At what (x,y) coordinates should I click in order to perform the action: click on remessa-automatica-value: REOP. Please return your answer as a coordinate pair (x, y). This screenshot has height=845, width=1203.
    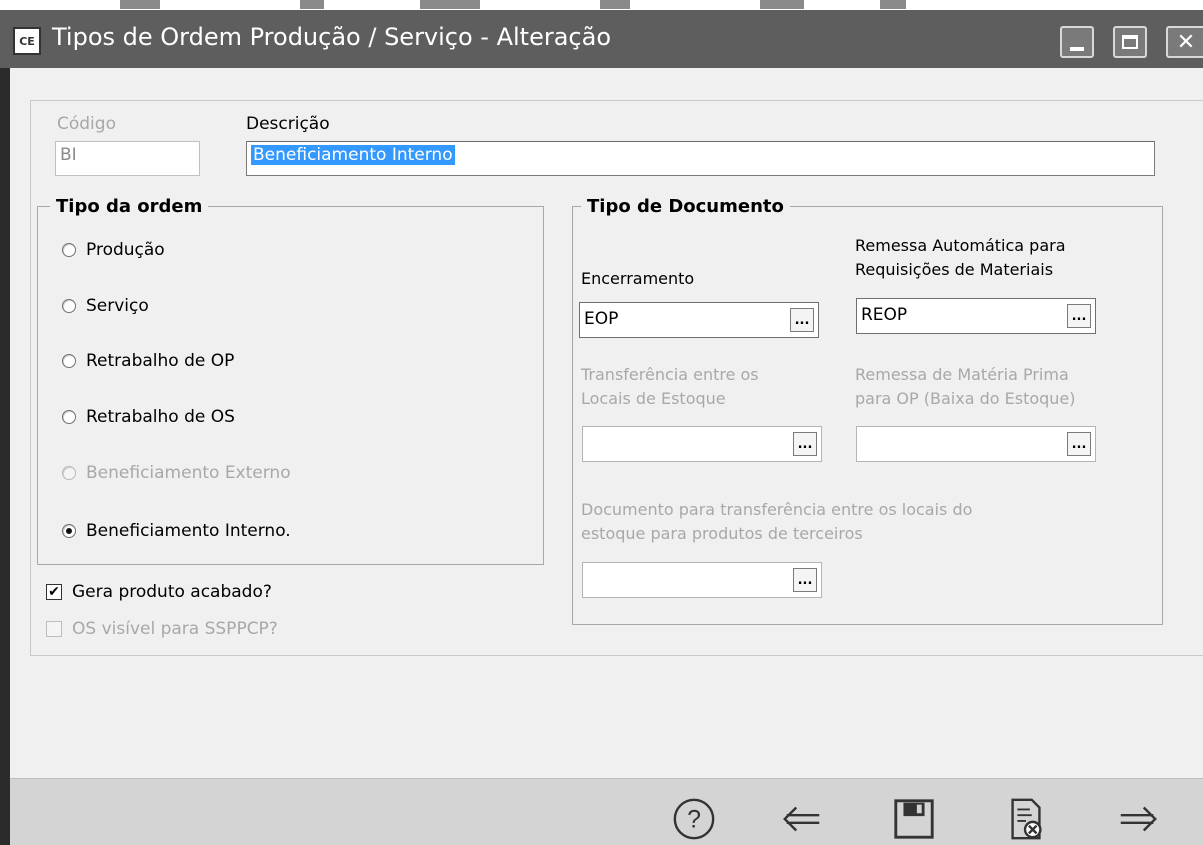
    Looking at the image, I should click on (884, 315).